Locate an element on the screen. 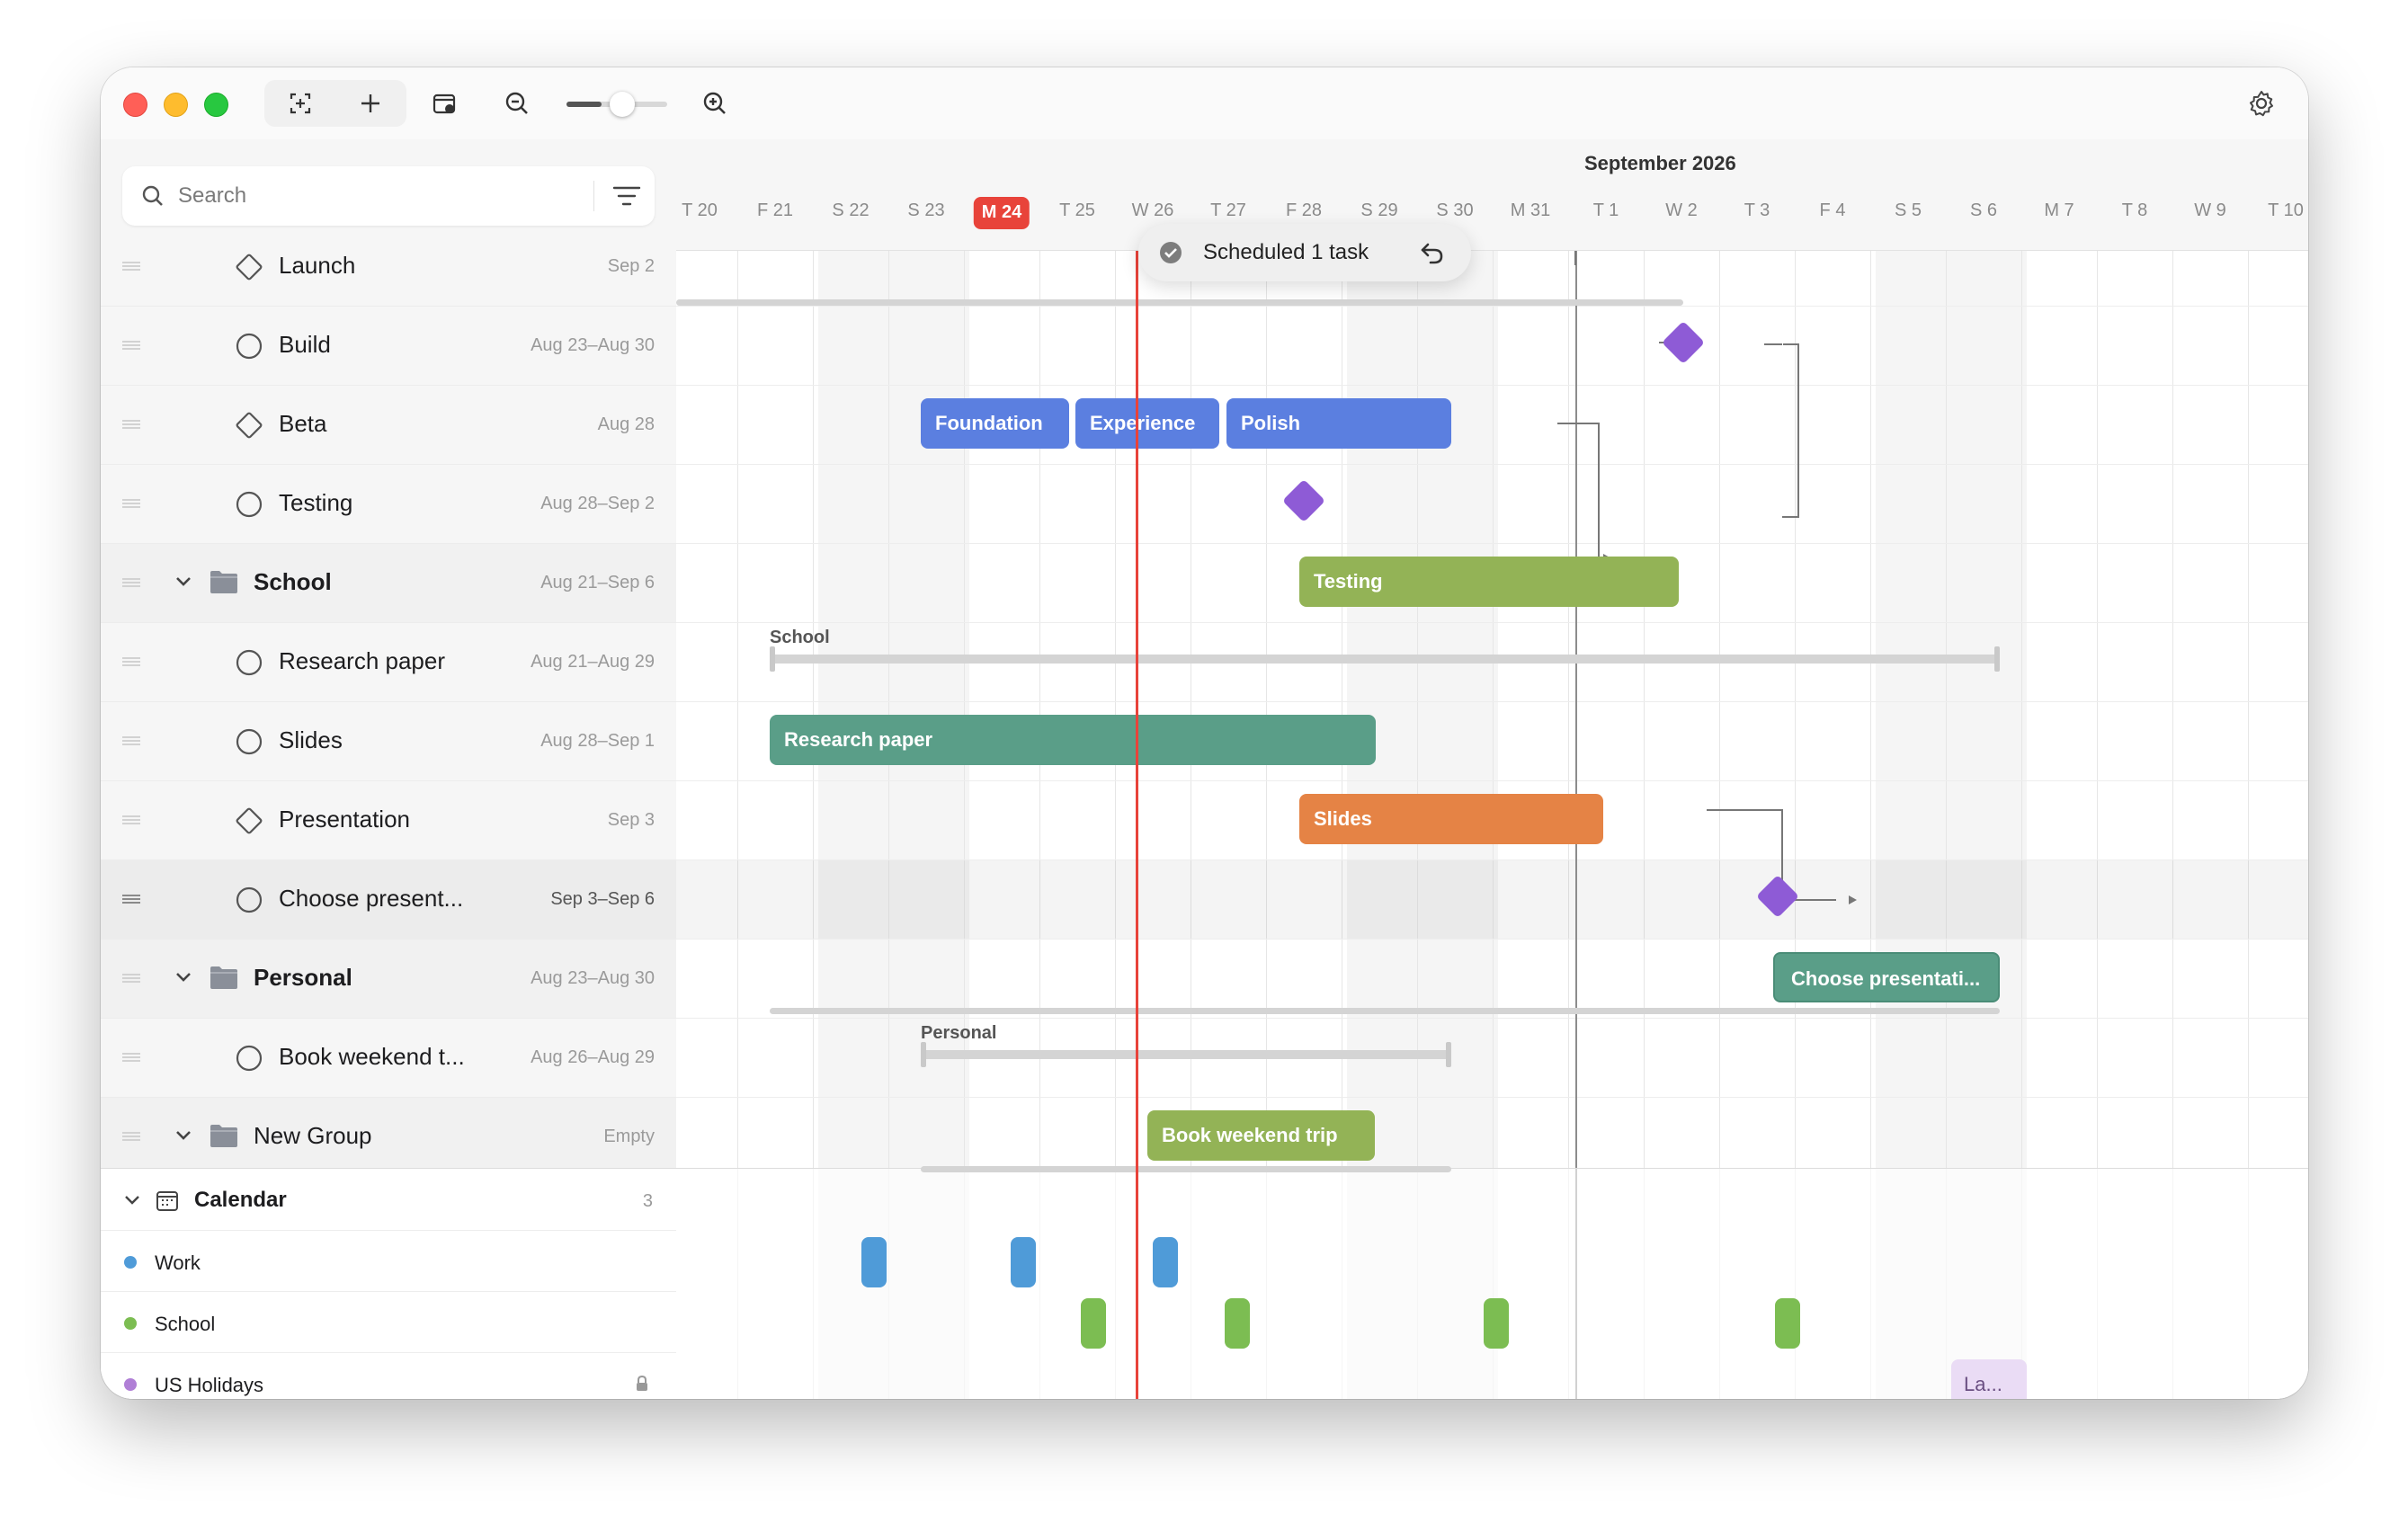 The image size is (2408, 1532). search-box is located at coordinates (388, 196).